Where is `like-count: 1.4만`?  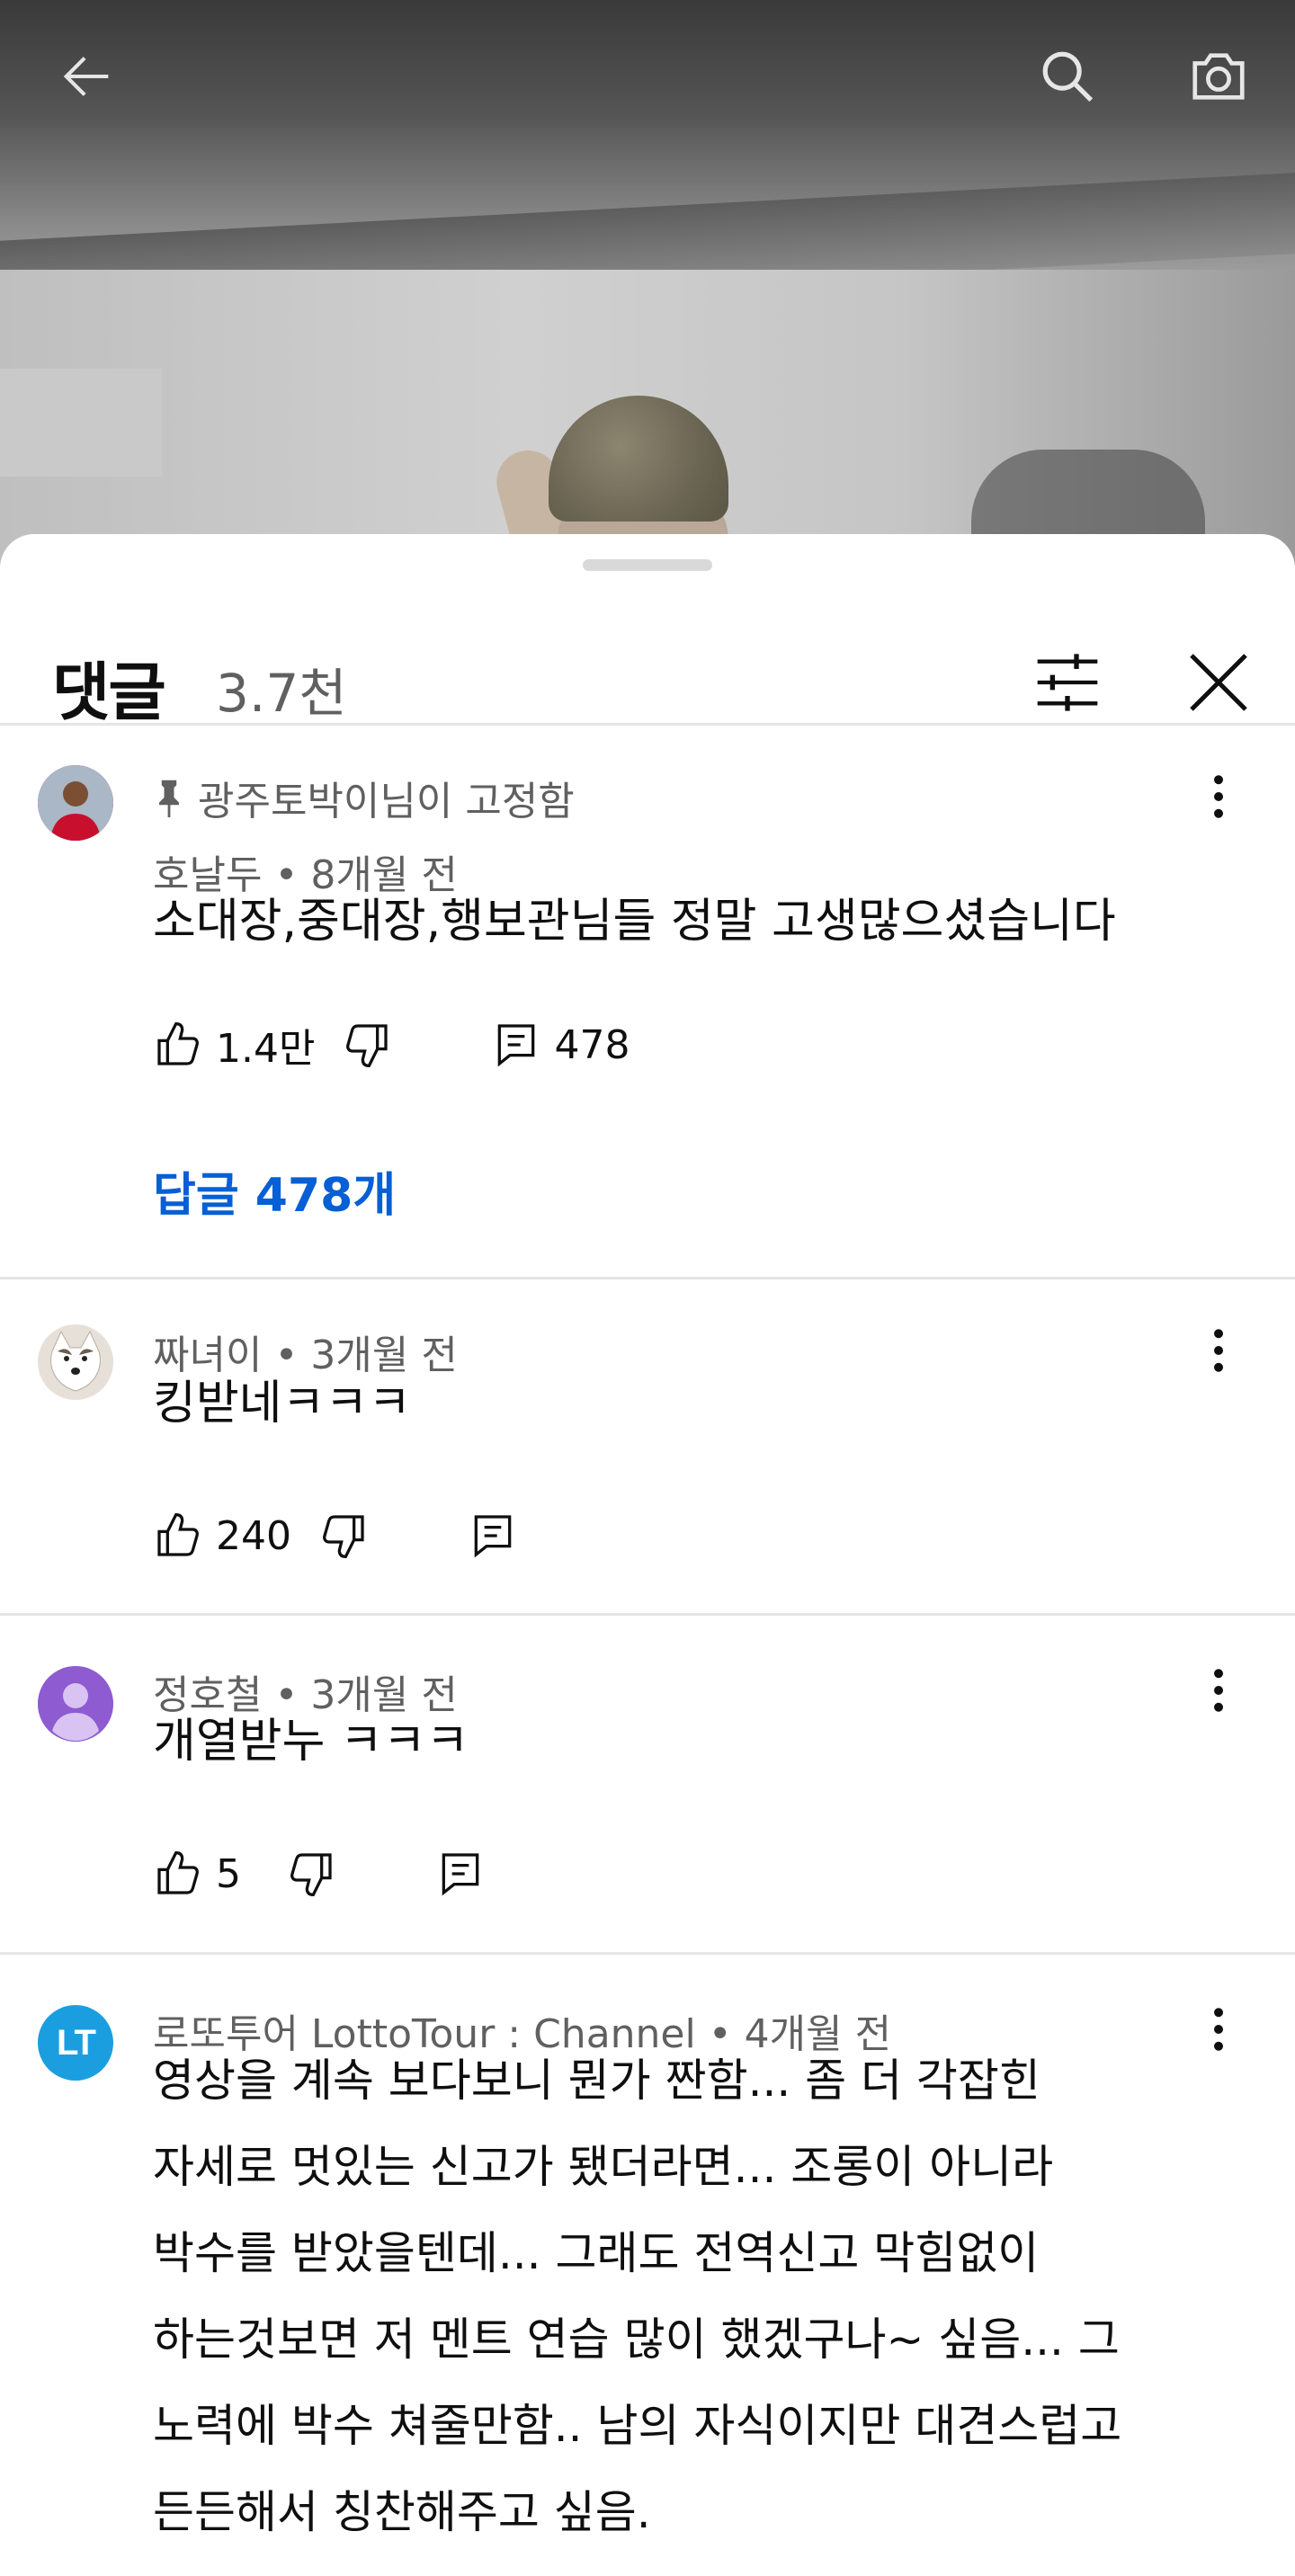 like-count: 1.4만 is located at coordinates (266, 1049).